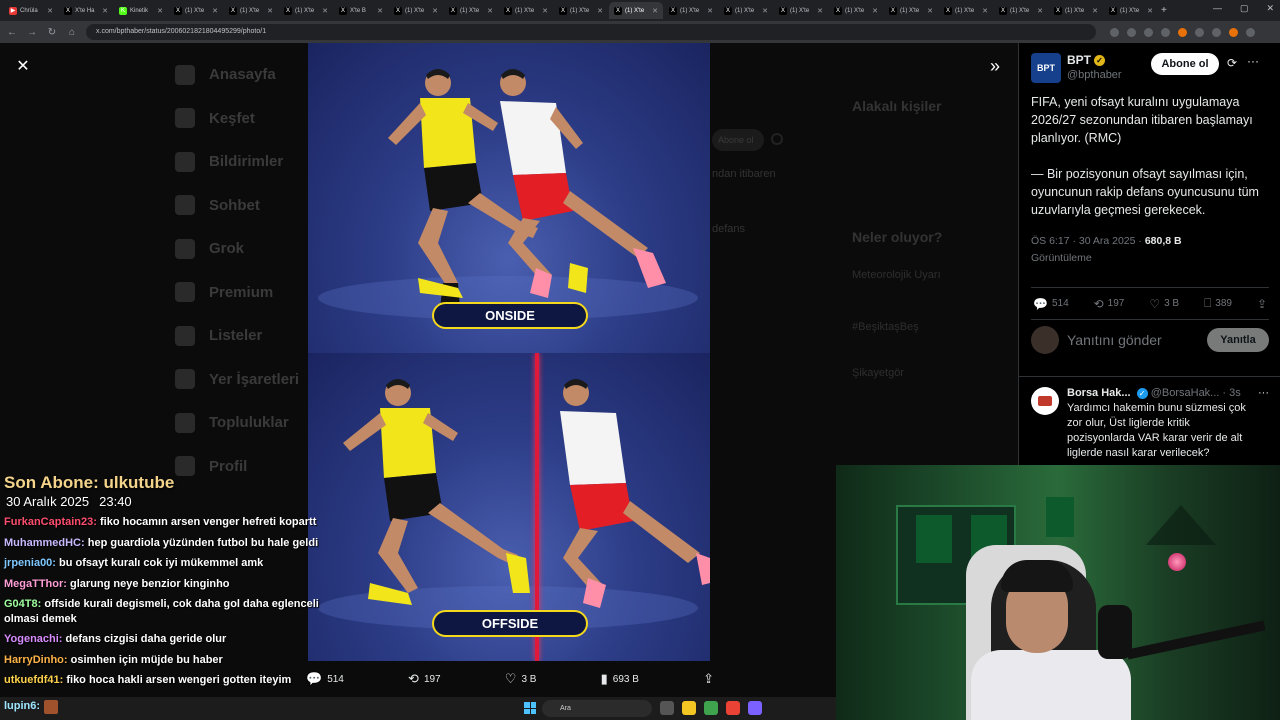  Describe the element at coordinates (1250, 32) in the screenshot. I see `browser-menu-icon` at that location.